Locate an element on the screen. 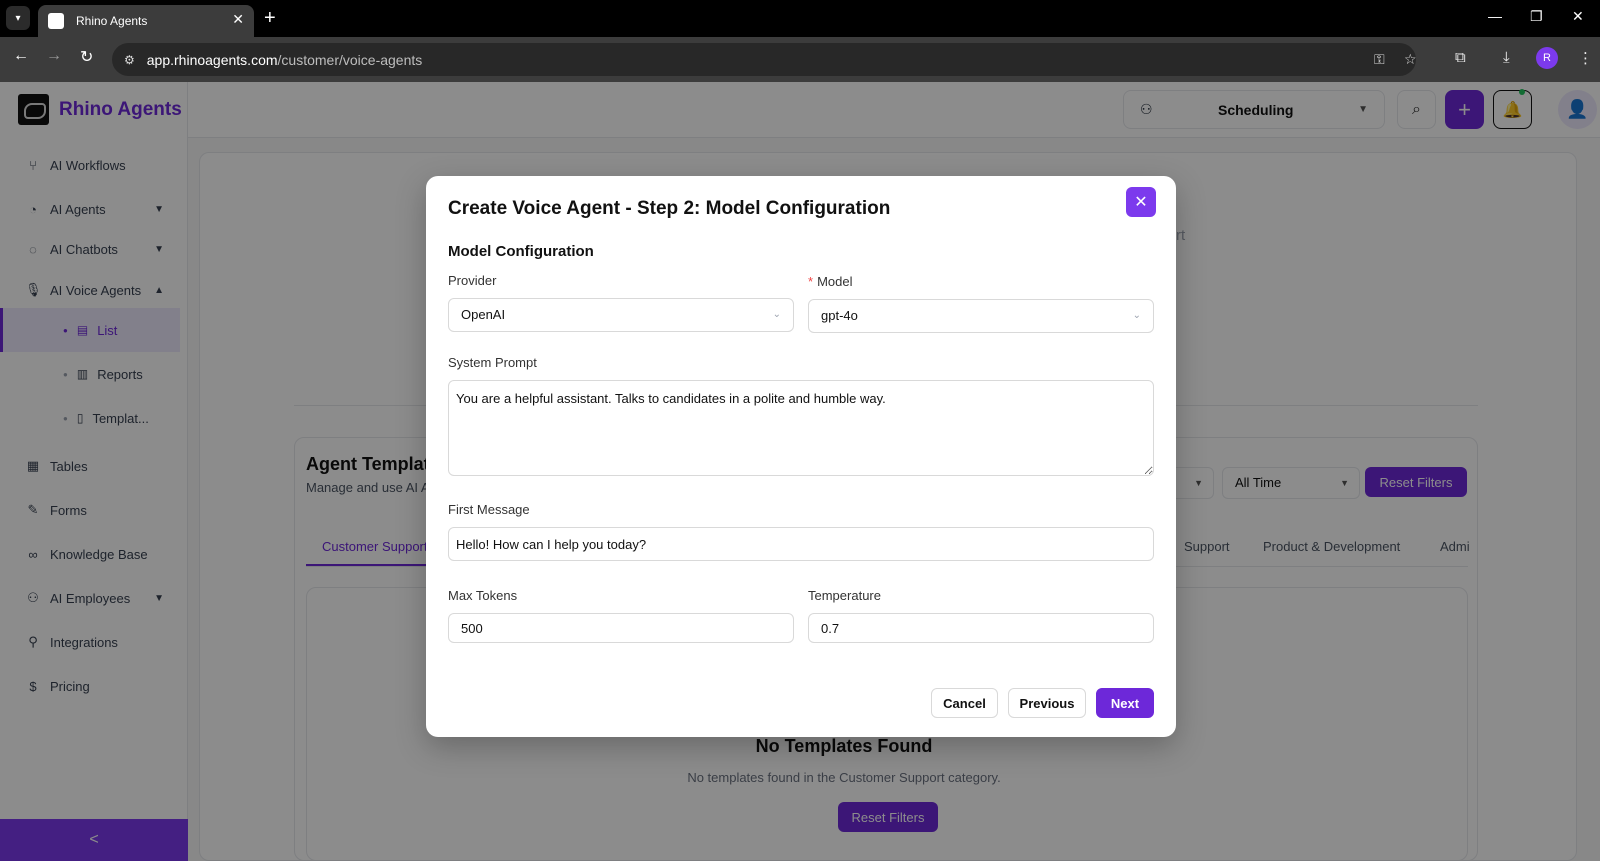  close-icon: ✕ is located at coordinates (1141, 202).